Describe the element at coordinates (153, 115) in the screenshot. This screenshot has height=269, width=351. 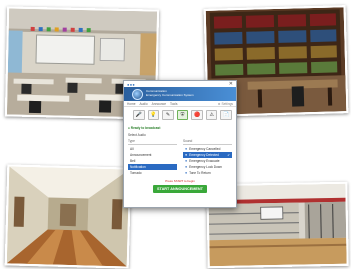
I see `lightbulb-icon: 💡` at that location.